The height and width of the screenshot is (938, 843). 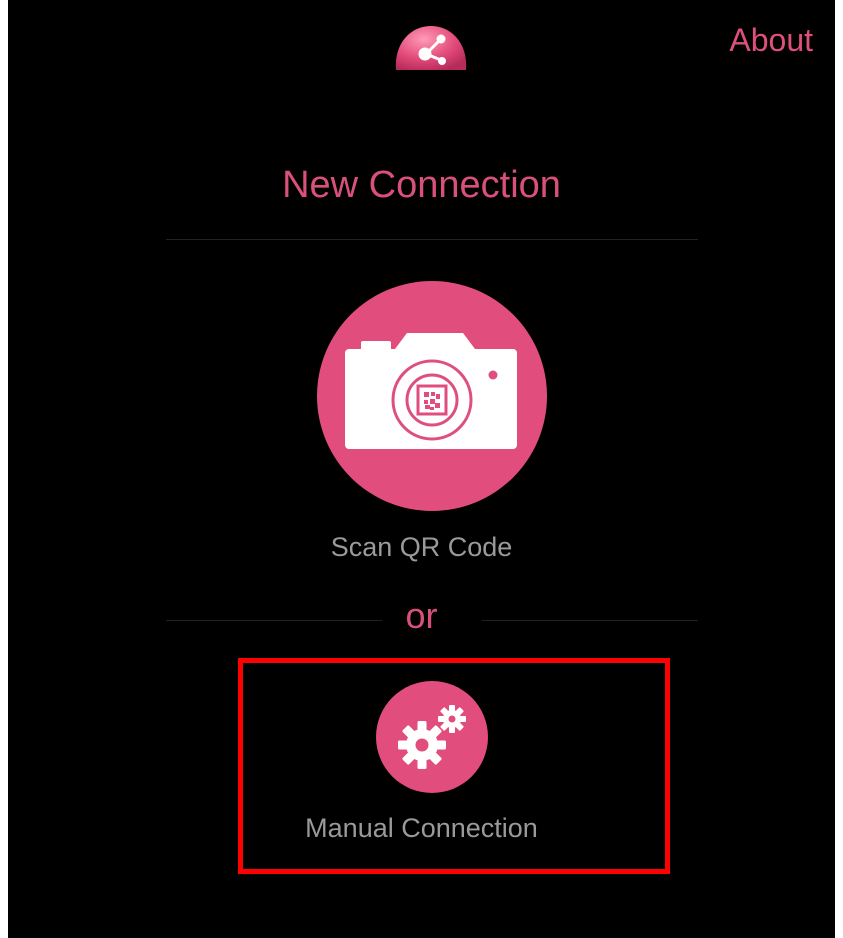 What do you see at coordinates (421, 615) in the screenshot?
I see `or-separator-label: or` at bounding box center [421, 615].